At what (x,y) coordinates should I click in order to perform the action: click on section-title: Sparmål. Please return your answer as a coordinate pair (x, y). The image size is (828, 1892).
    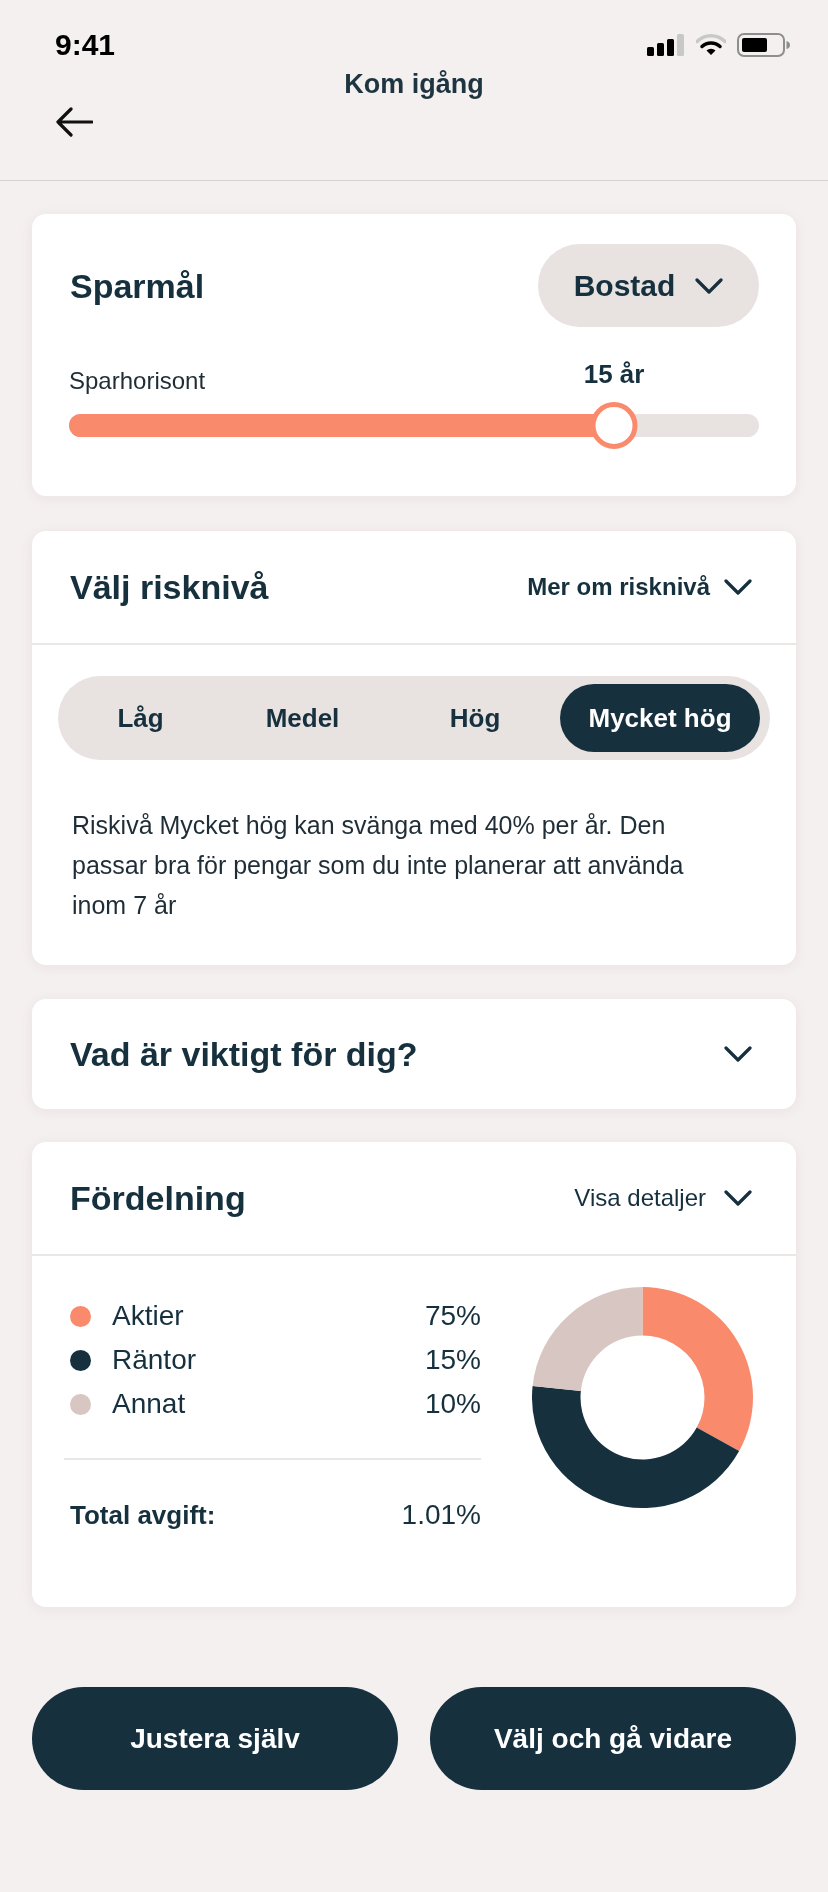
    Looking at the image, I should click on (137, 285).